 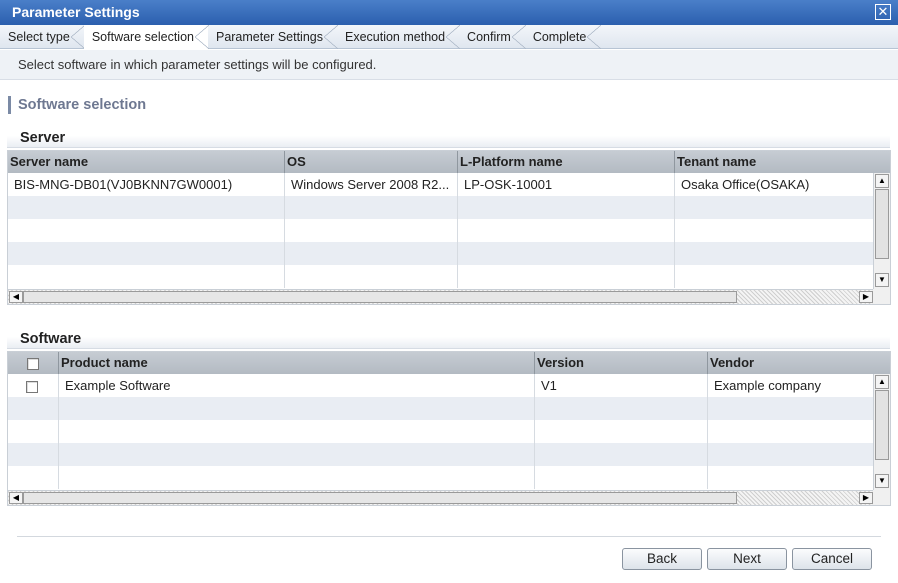 I want to click on window-title: Parameter Settings, so click(x=76, y=12).